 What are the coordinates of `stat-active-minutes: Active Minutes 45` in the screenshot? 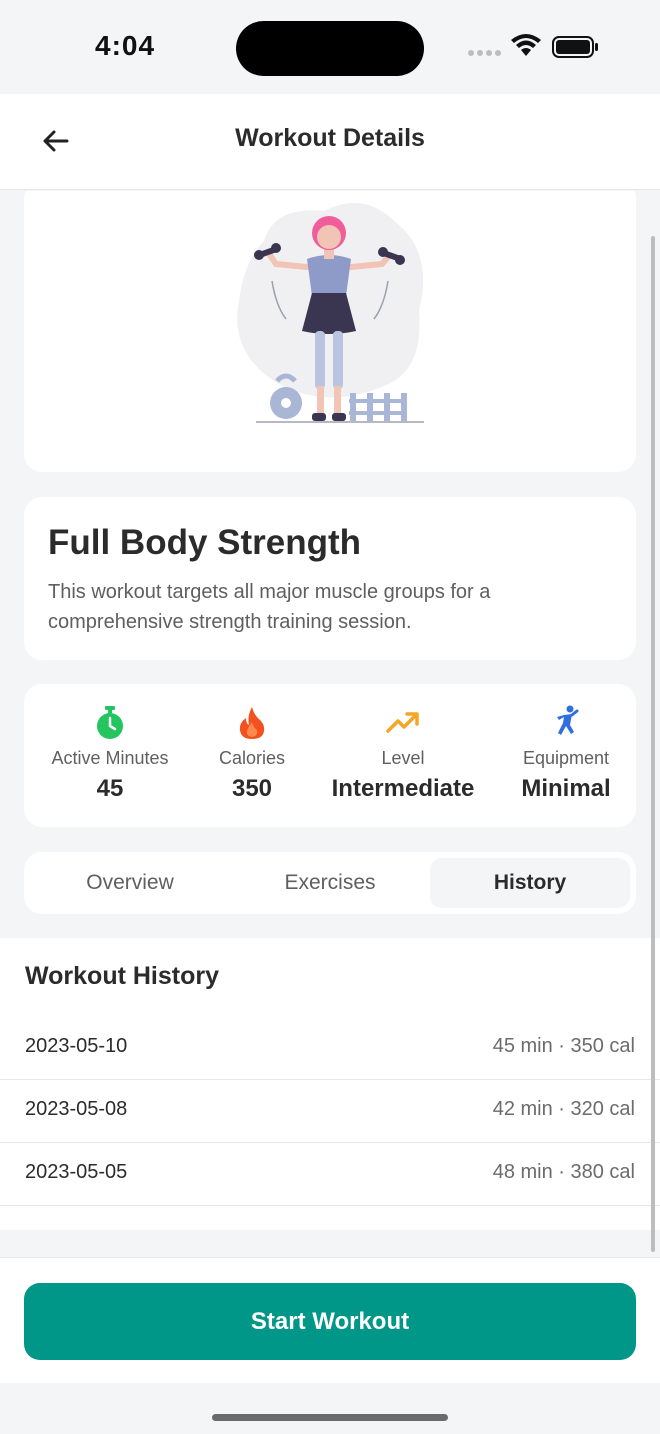 It's located at (110, 754).